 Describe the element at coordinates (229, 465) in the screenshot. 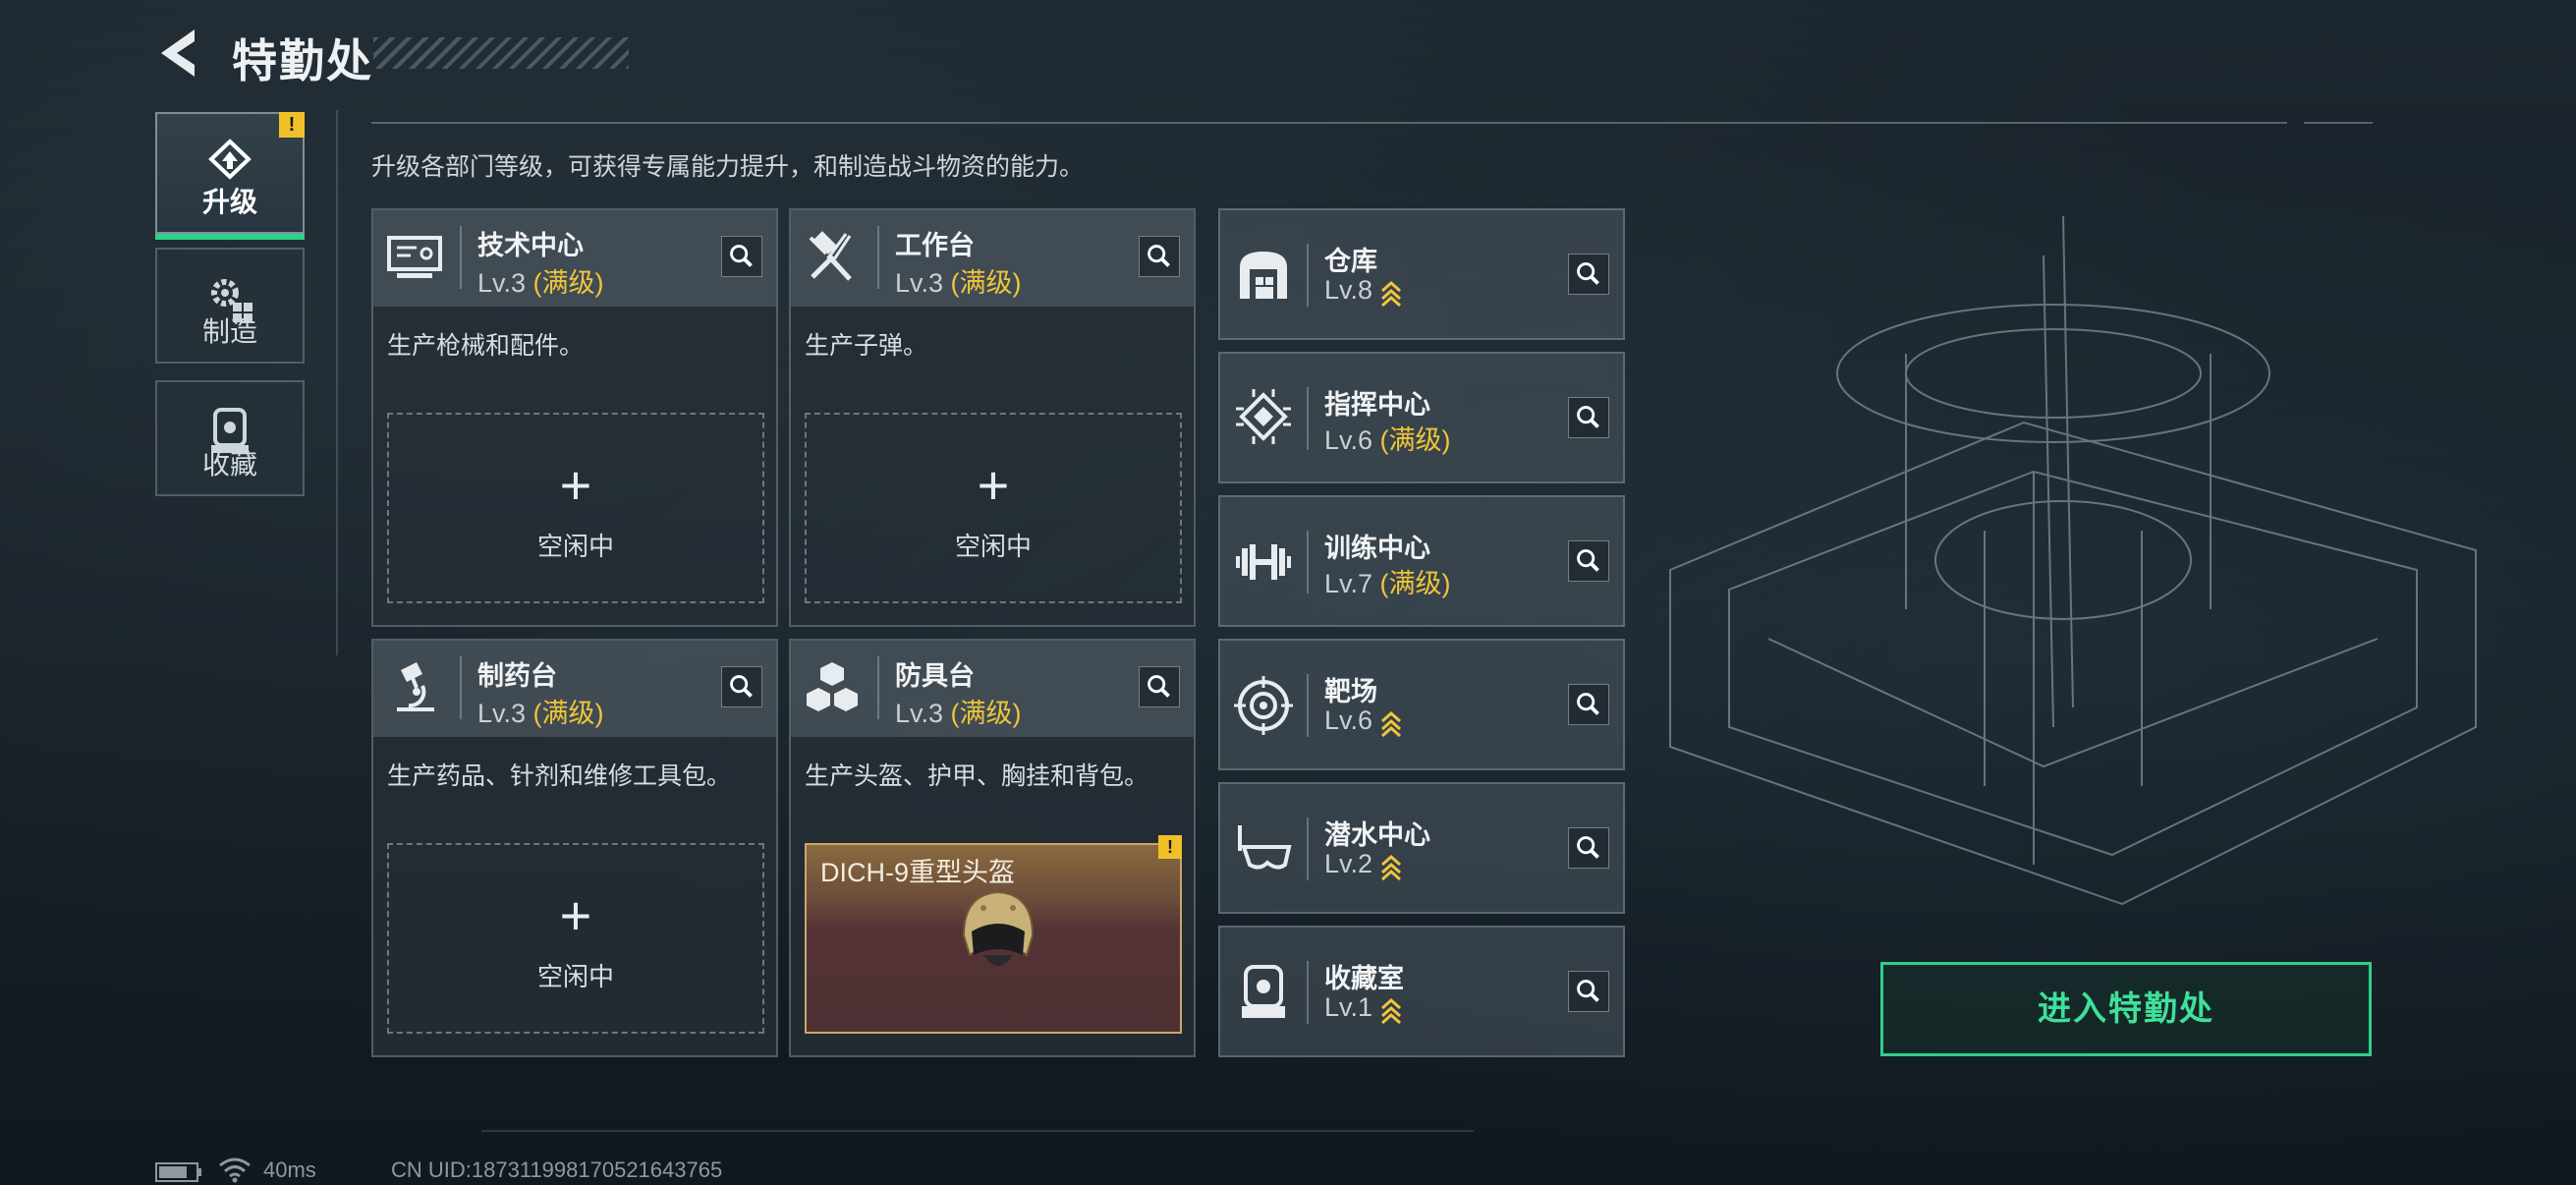

I see `nav-tab-label: 收藏` at that location.